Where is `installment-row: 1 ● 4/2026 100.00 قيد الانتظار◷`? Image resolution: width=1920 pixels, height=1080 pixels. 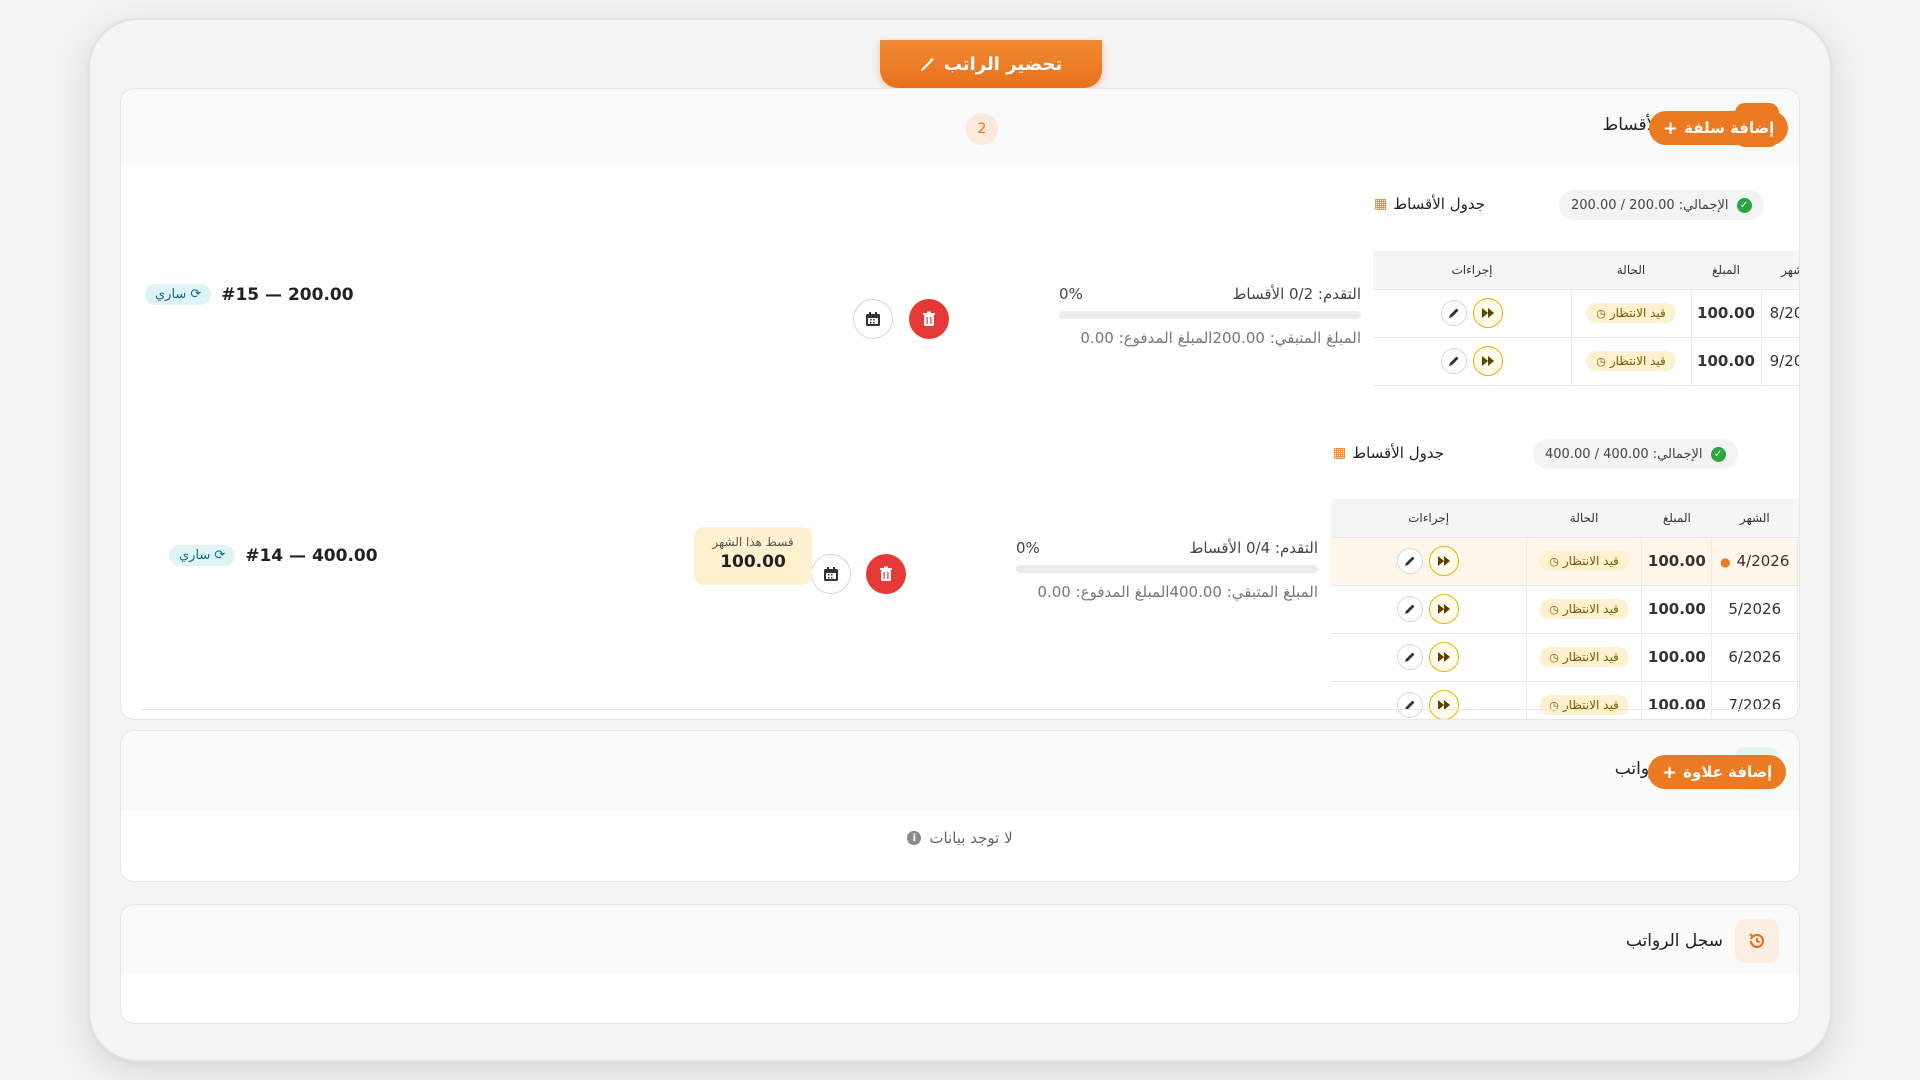
installment-row: 1 ● 4/2026 100.00 قيد الانتظار◷ is located at coordinates (1565, 561).